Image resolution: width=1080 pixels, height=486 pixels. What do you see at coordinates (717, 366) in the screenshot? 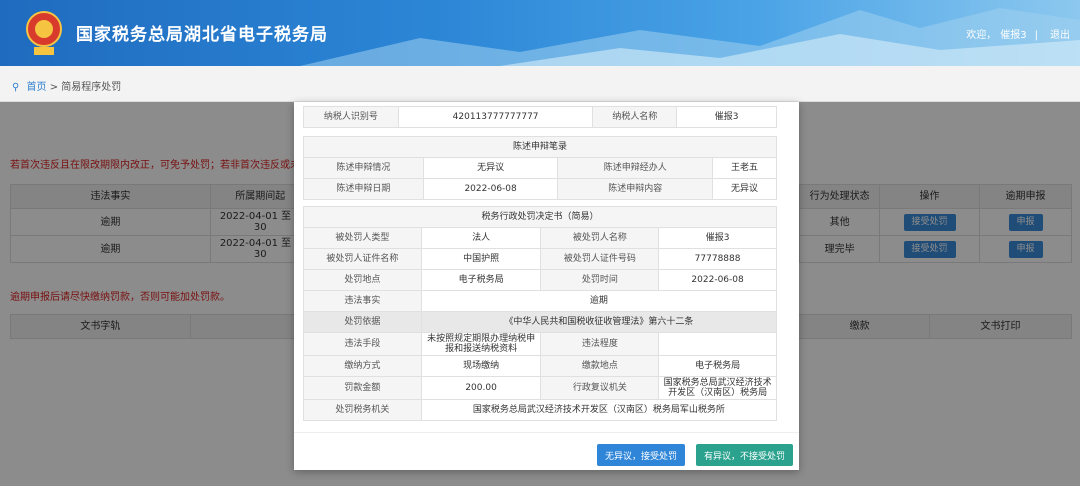
I see `pay-place-value: 电子税务局` at bounding box center [717, 366].